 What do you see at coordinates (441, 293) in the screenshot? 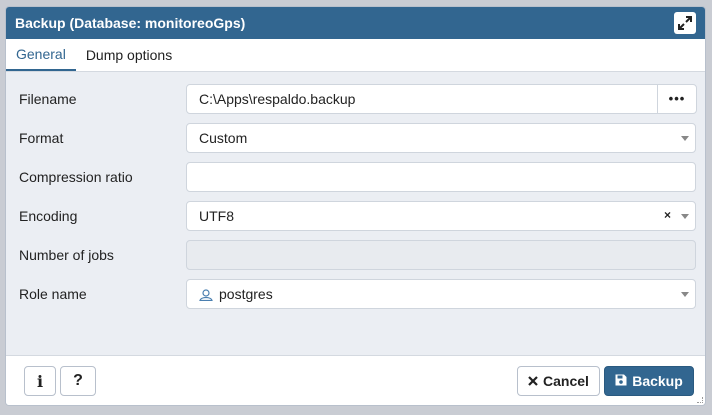
I see `role-select: postgres` at bounding box center [441, 293].